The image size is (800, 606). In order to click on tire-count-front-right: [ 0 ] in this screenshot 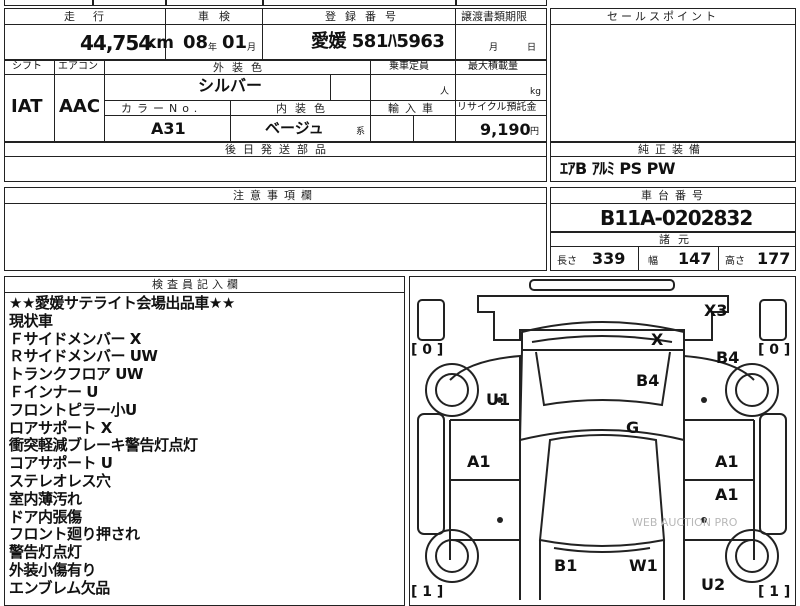, I will do `click(774, 350)`.